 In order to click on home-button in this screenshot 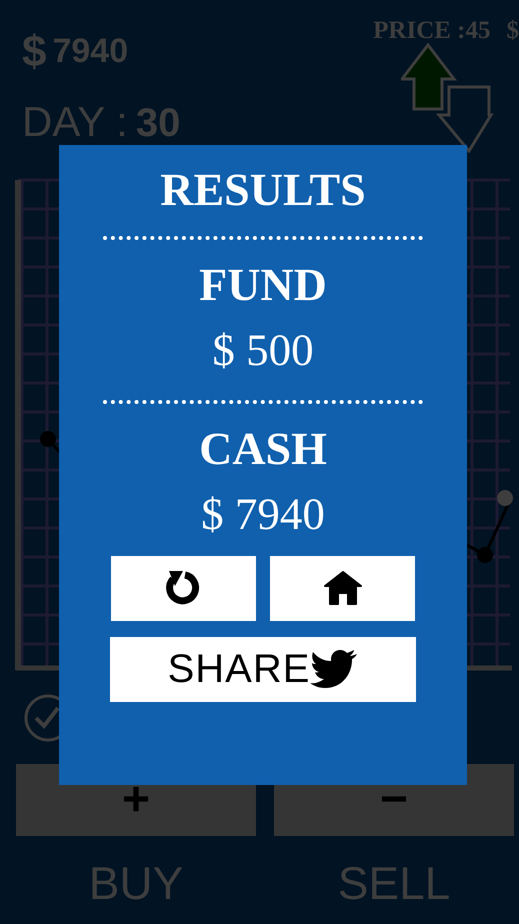, I will do `click(342, 588)`.